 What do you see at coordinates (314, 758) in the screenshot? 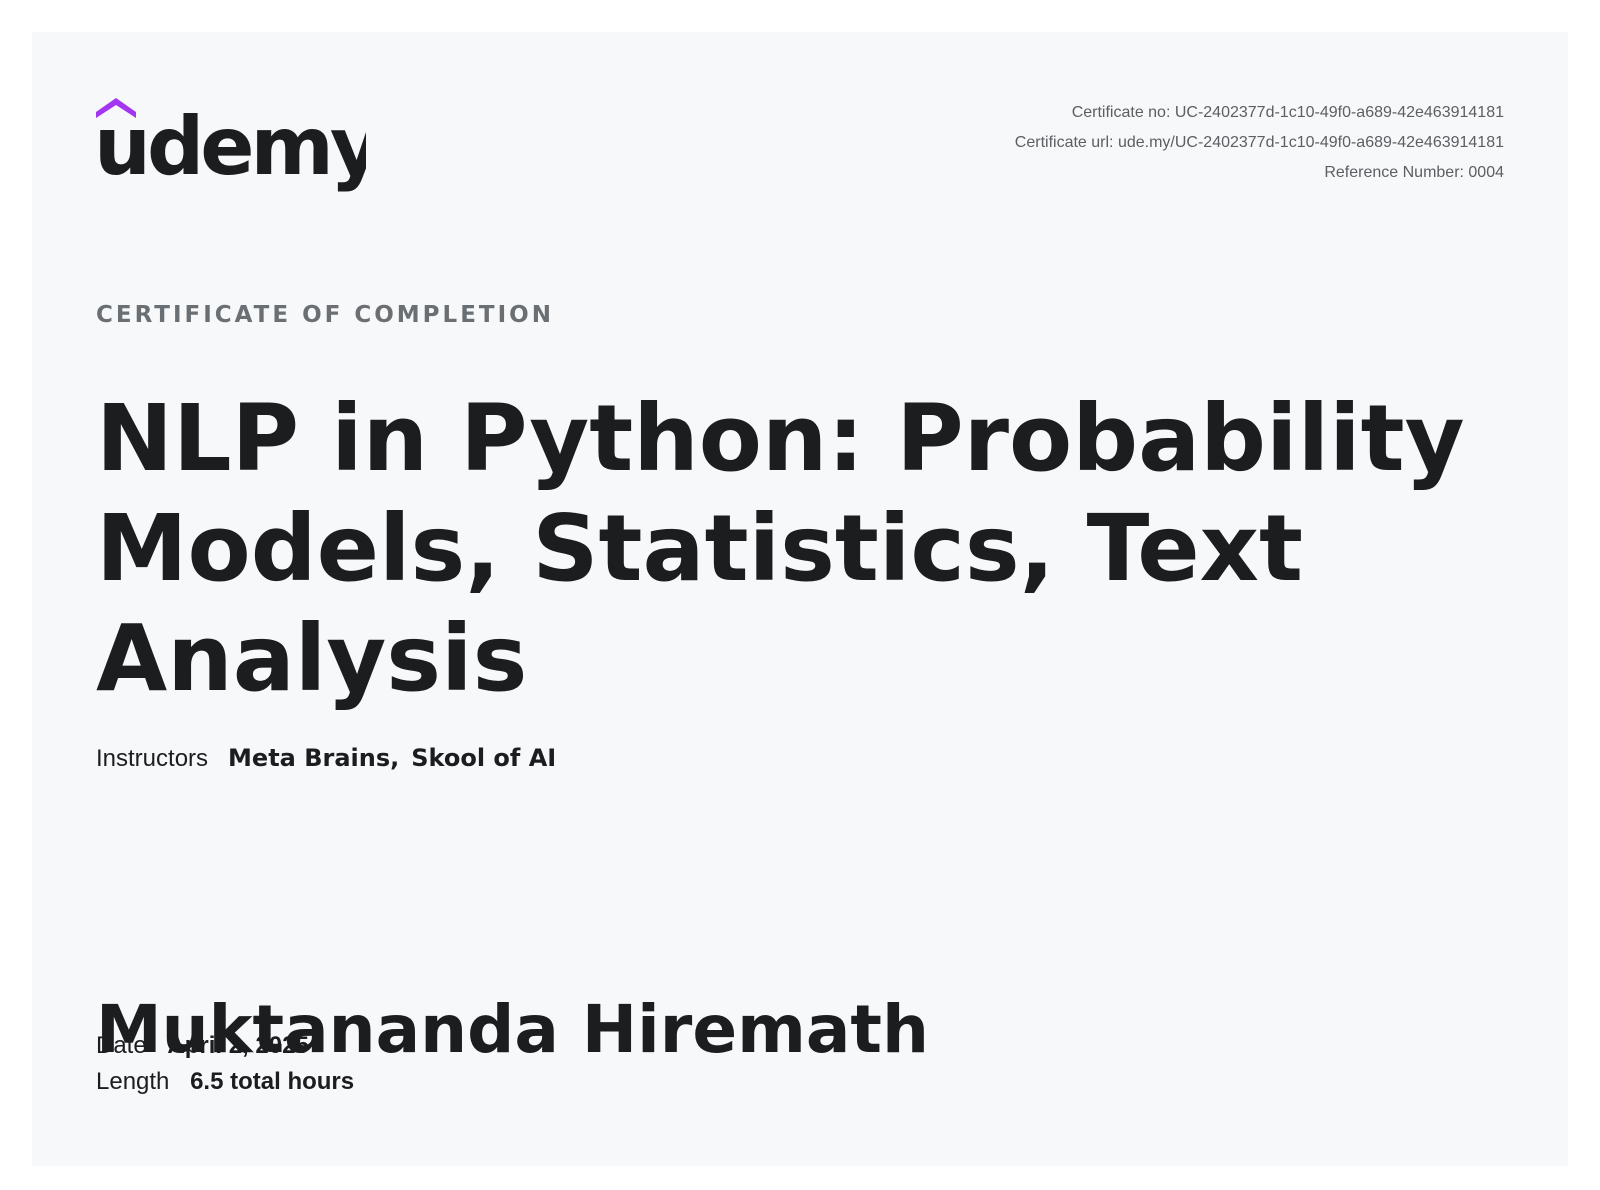
I see `instructor-name: Meta Brains,` at bounding box center [314, 758].